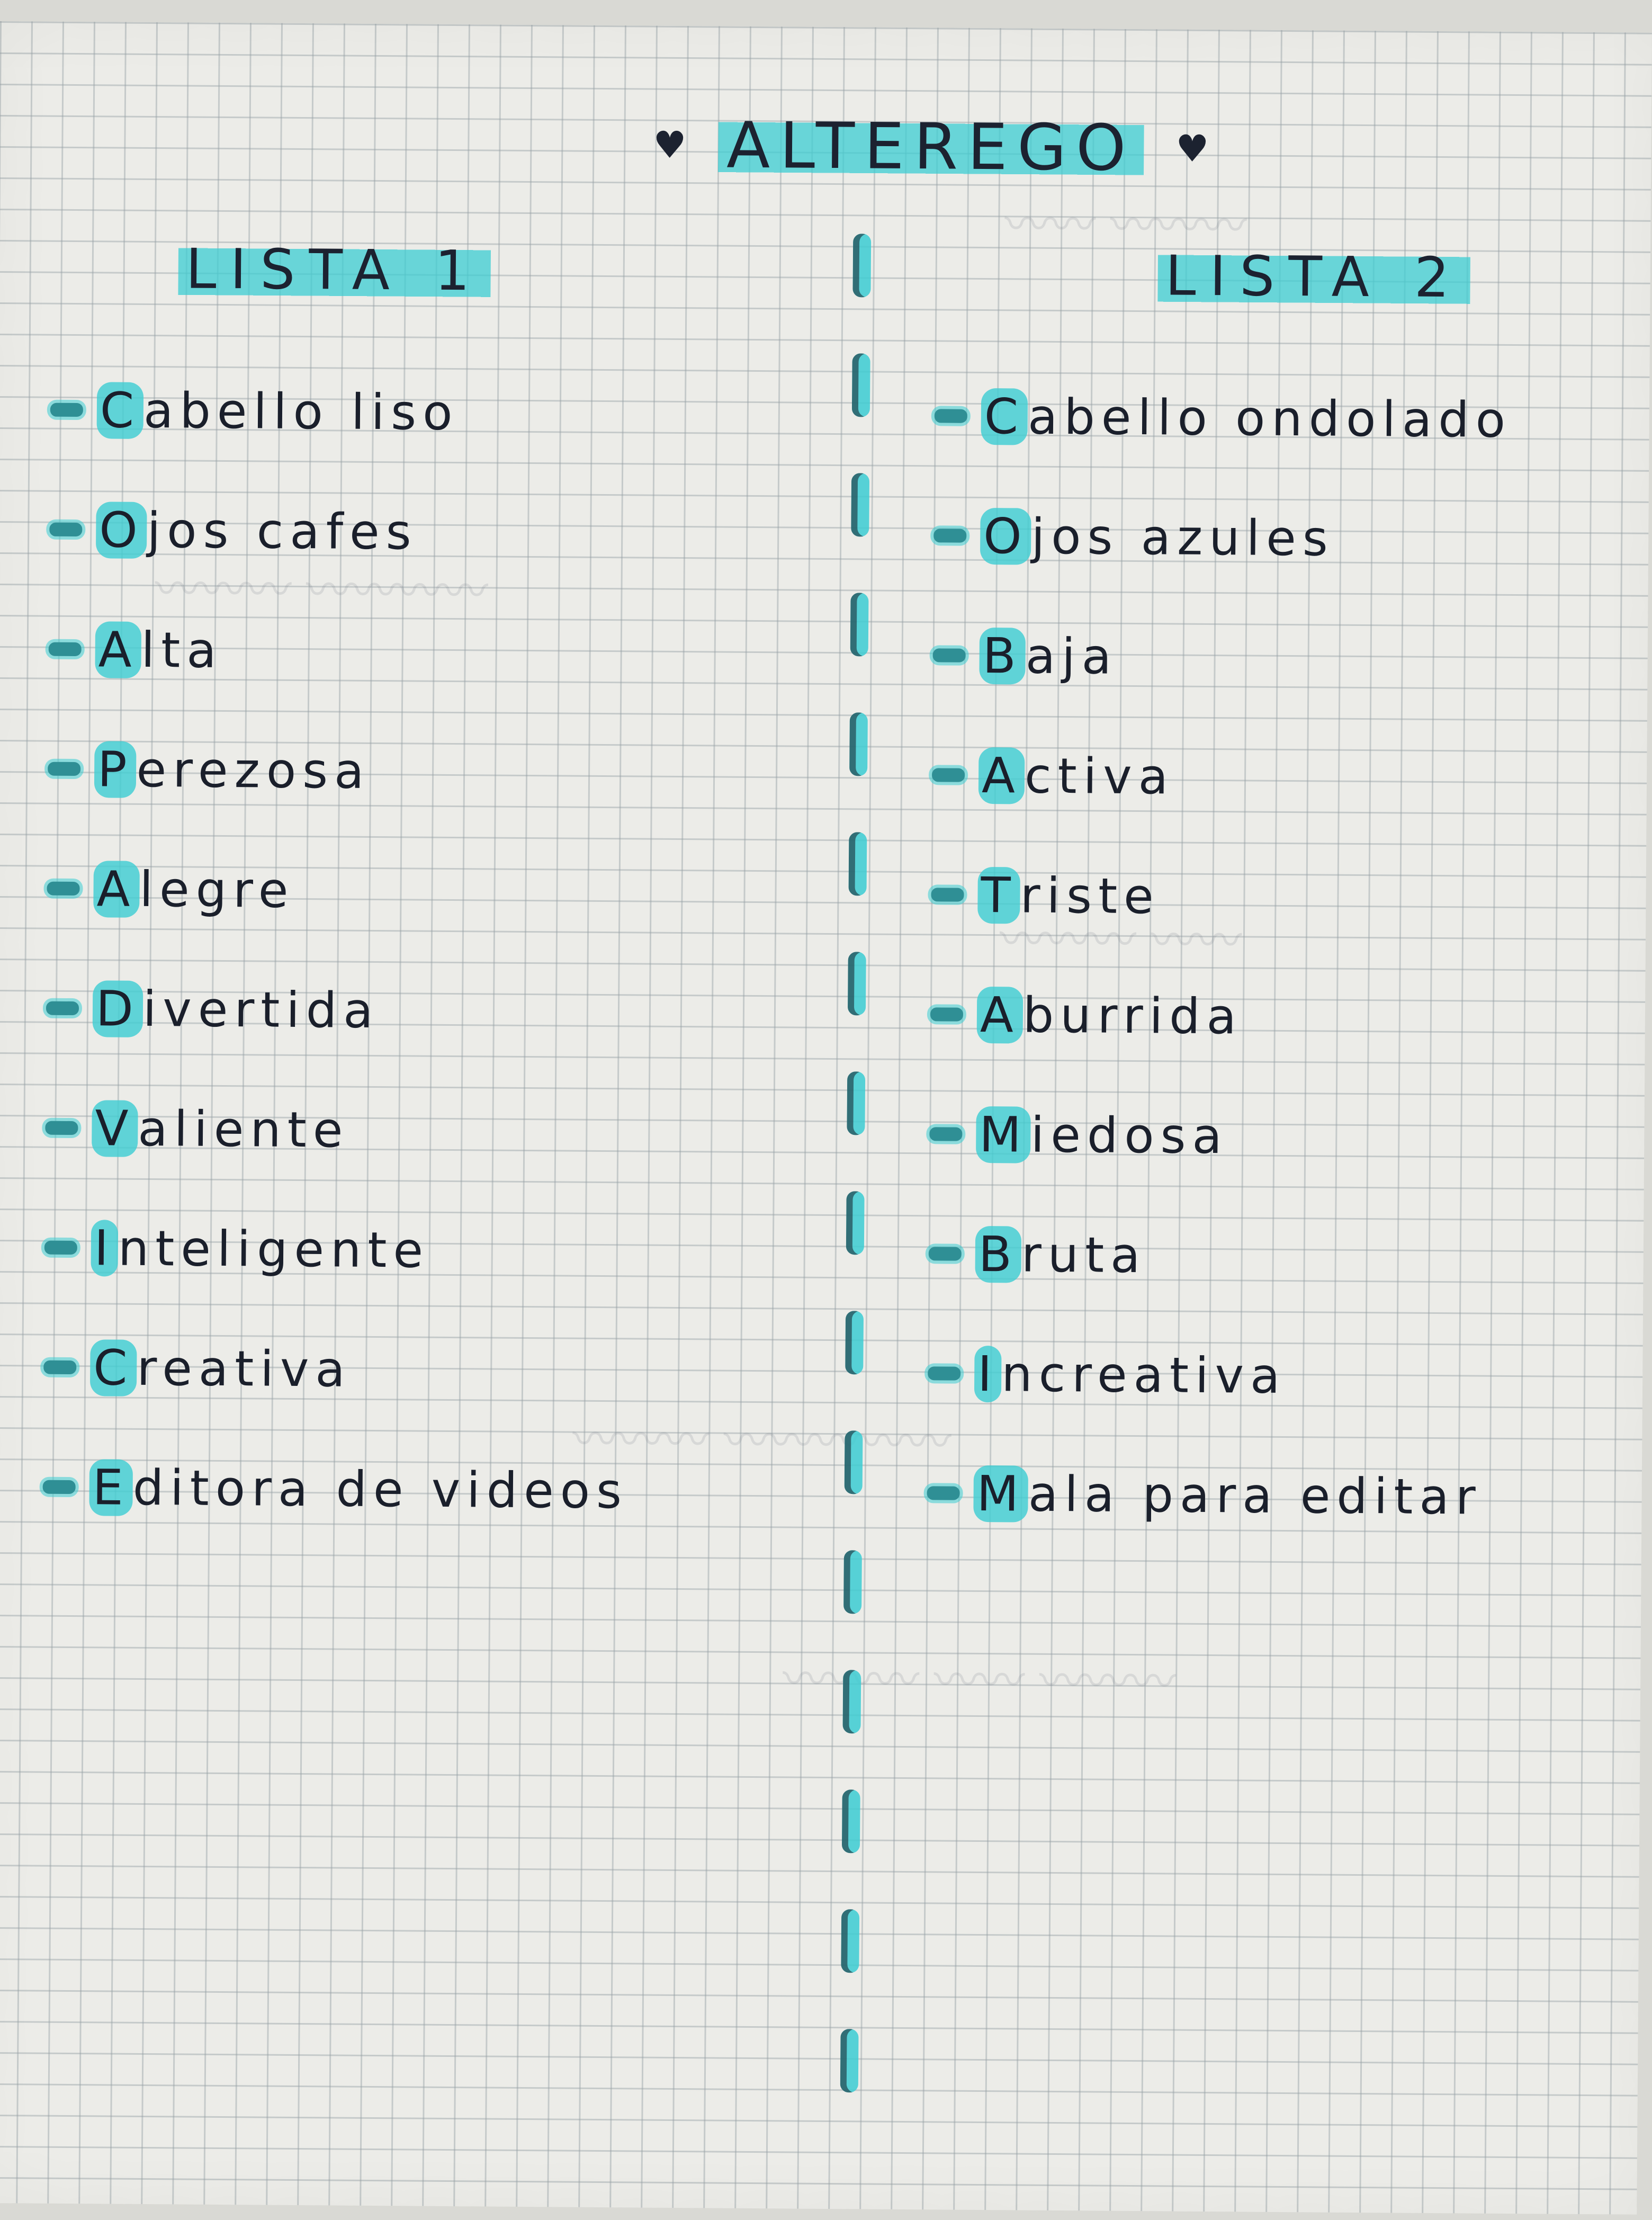 The width and height of the screenshot is (1652, 2220). What do you see at coordinates (1101, 1135) in the screenshot?
I see `list-item-label: Miedosa` at bounding box center [1101, 1135].